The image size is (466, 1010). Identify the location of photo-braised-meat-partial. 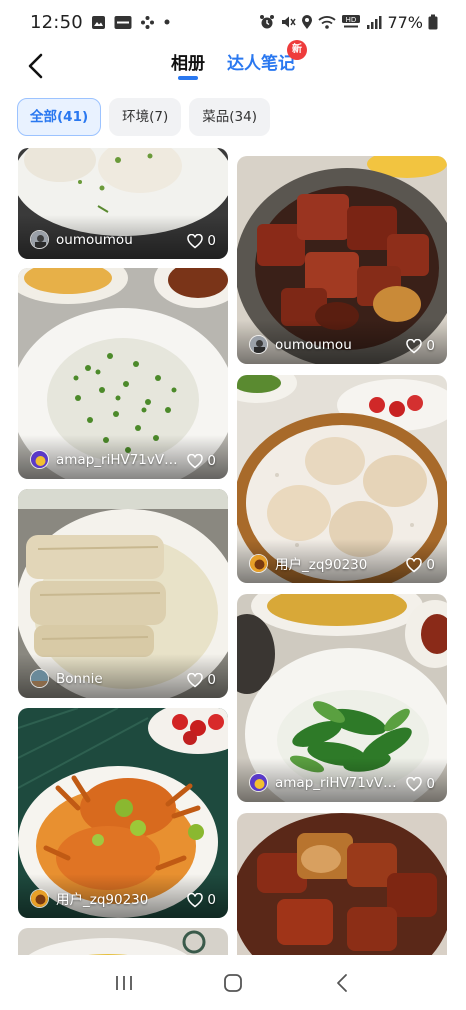
(342, 884).